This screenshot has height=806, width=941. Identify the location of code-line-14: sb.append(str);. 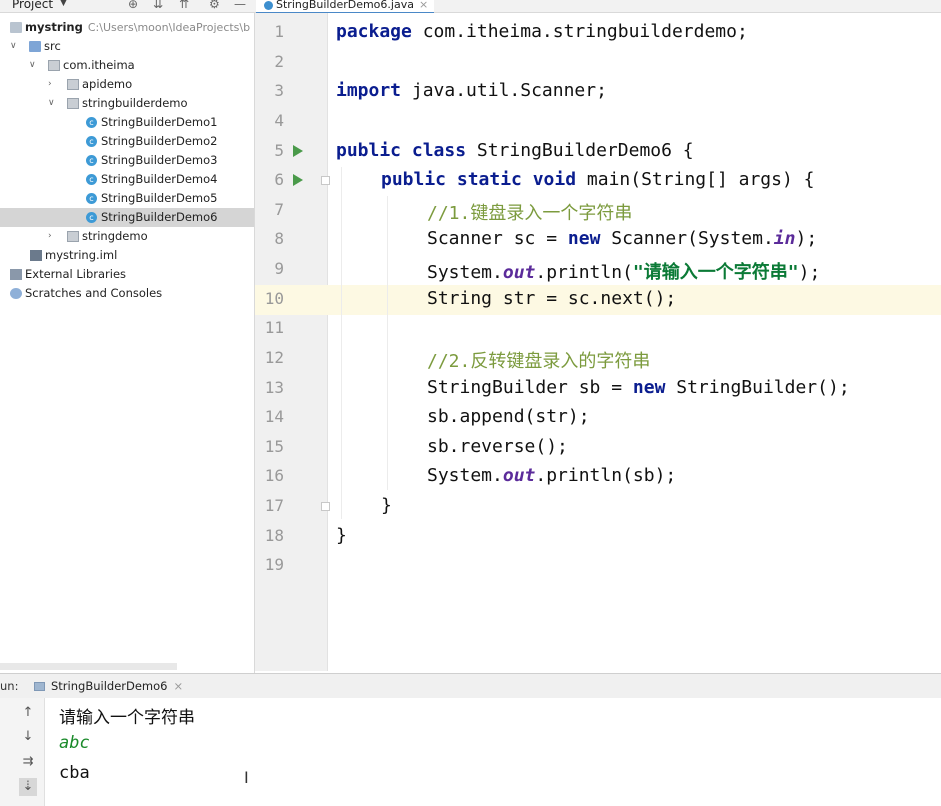
(508, 416).